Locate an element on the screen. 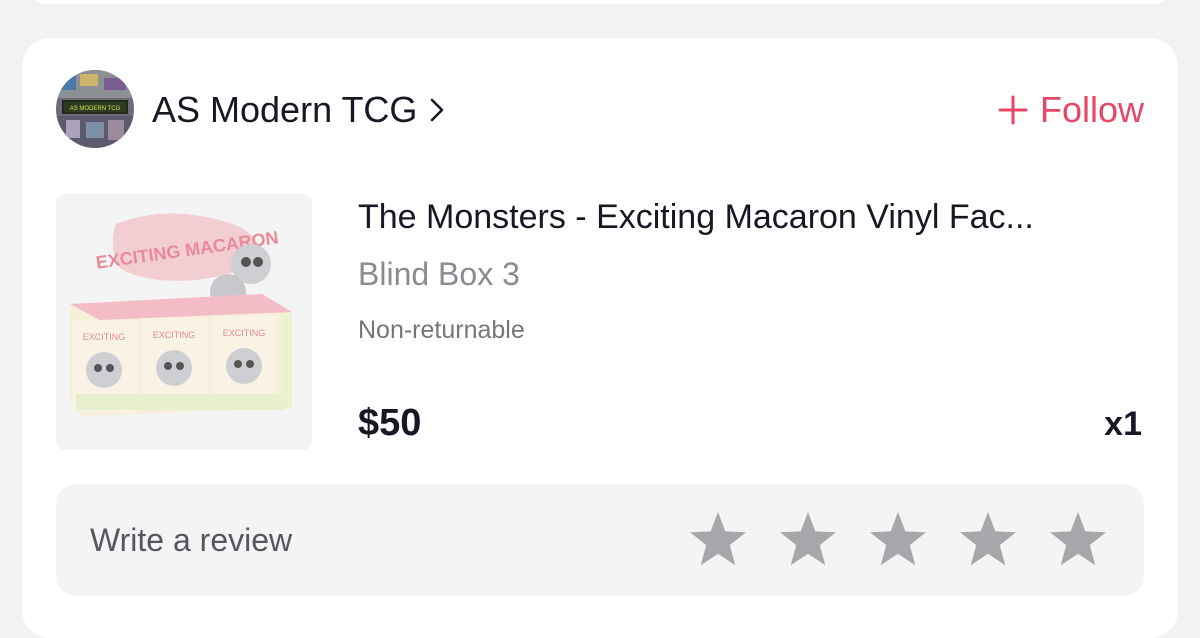  previous-order-card is located at coordinates (600, 2).